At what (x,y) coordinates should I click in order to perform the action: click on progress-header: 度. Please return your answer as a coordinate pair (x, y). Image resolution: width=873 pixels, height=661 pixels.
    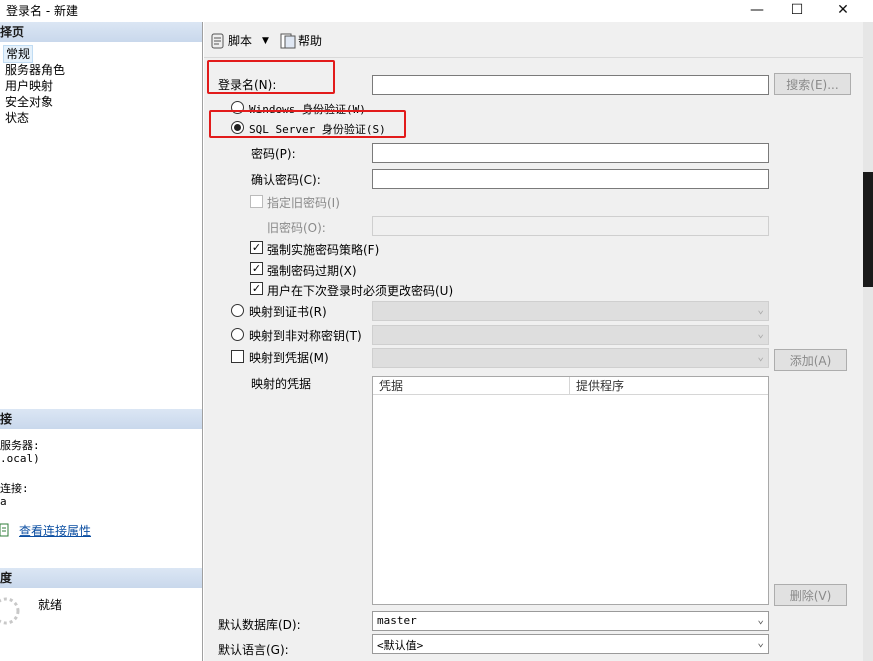
    Looking at the image, I should click on (101, 578).